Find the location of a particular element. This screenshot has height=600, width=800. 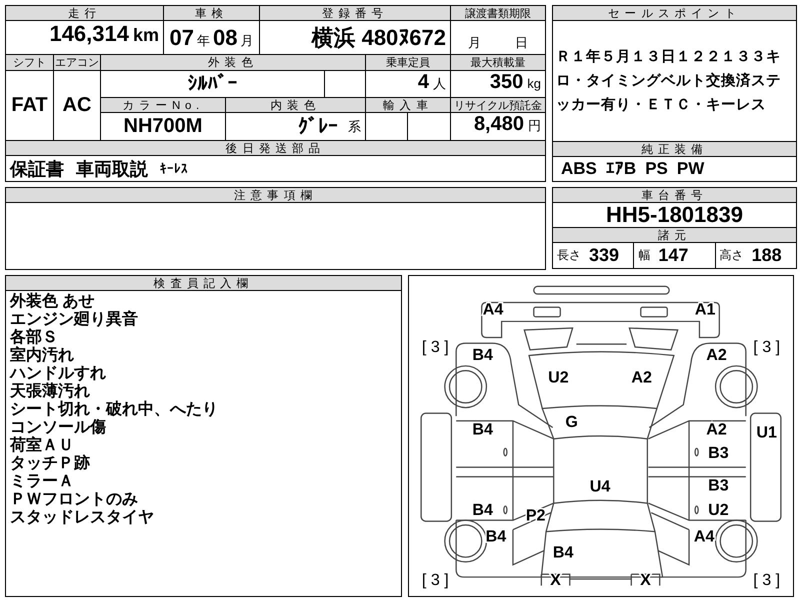

column-header: エアコン is located at coordinates (77, 63).